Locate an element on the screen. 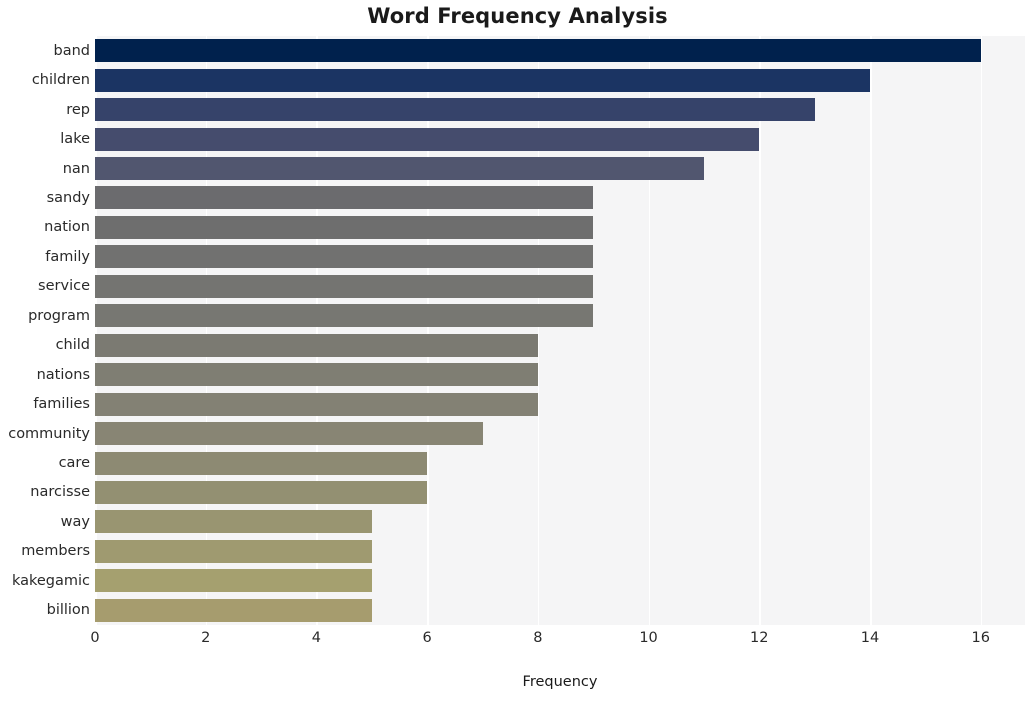 This screenshot has width=1035, height=701. y-tick-label-way: way is located at coordinates (75, 521).